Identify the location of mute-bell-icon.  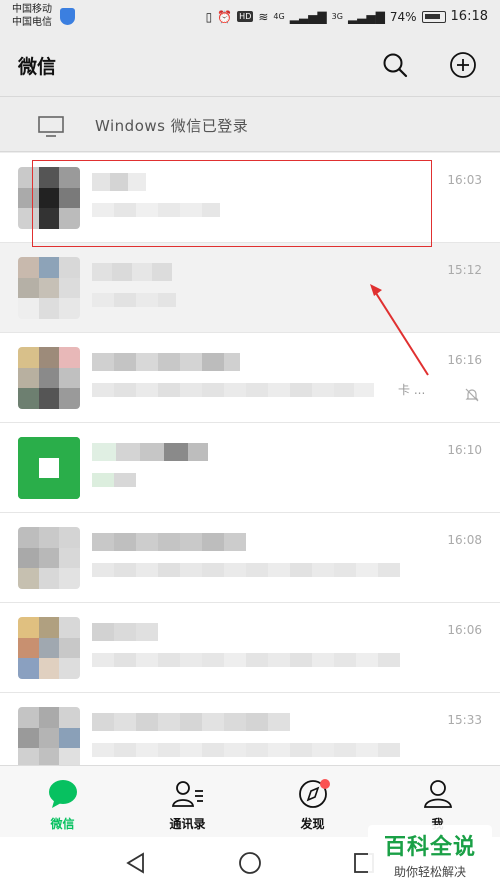
(472, 395).